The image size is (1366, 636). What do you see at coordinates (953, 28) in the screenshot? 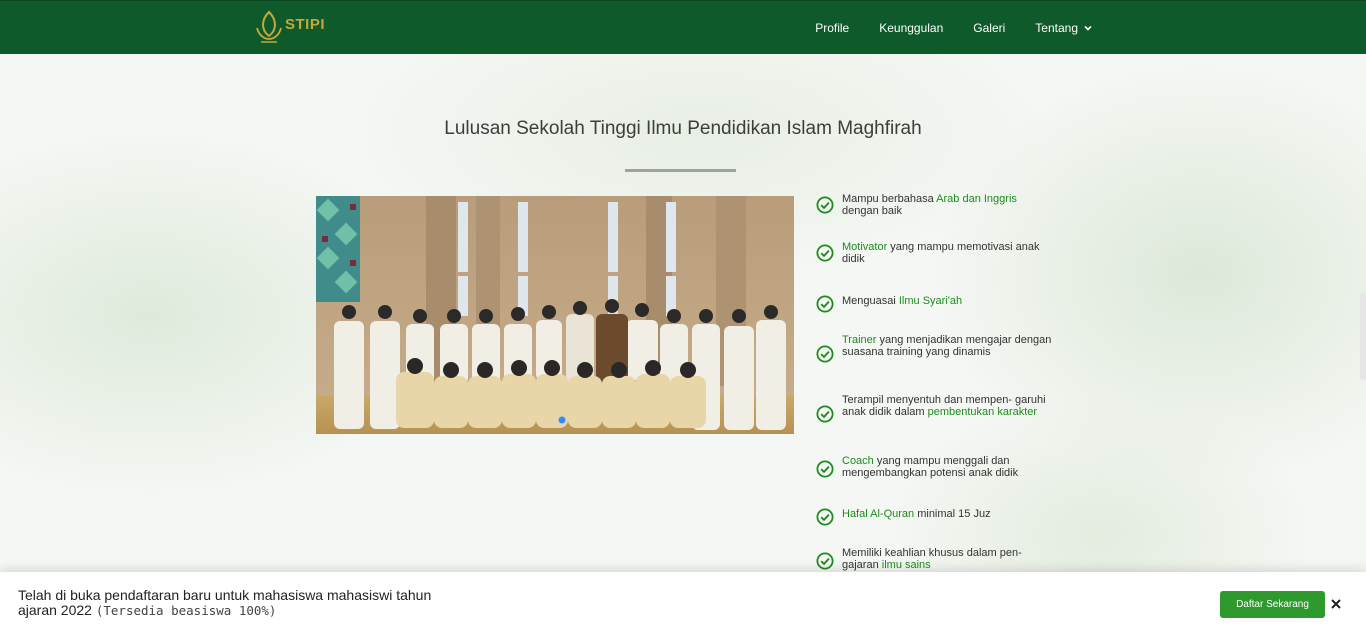
I see `main-nav: Profile Keunggulan Galeri Tentang` at bounding box center [953, 28].